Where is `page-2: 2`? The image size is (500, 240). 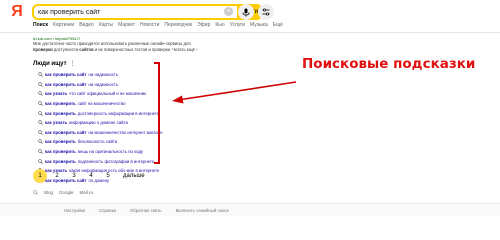 page-2: 2 is located at coordinates (57, 176).